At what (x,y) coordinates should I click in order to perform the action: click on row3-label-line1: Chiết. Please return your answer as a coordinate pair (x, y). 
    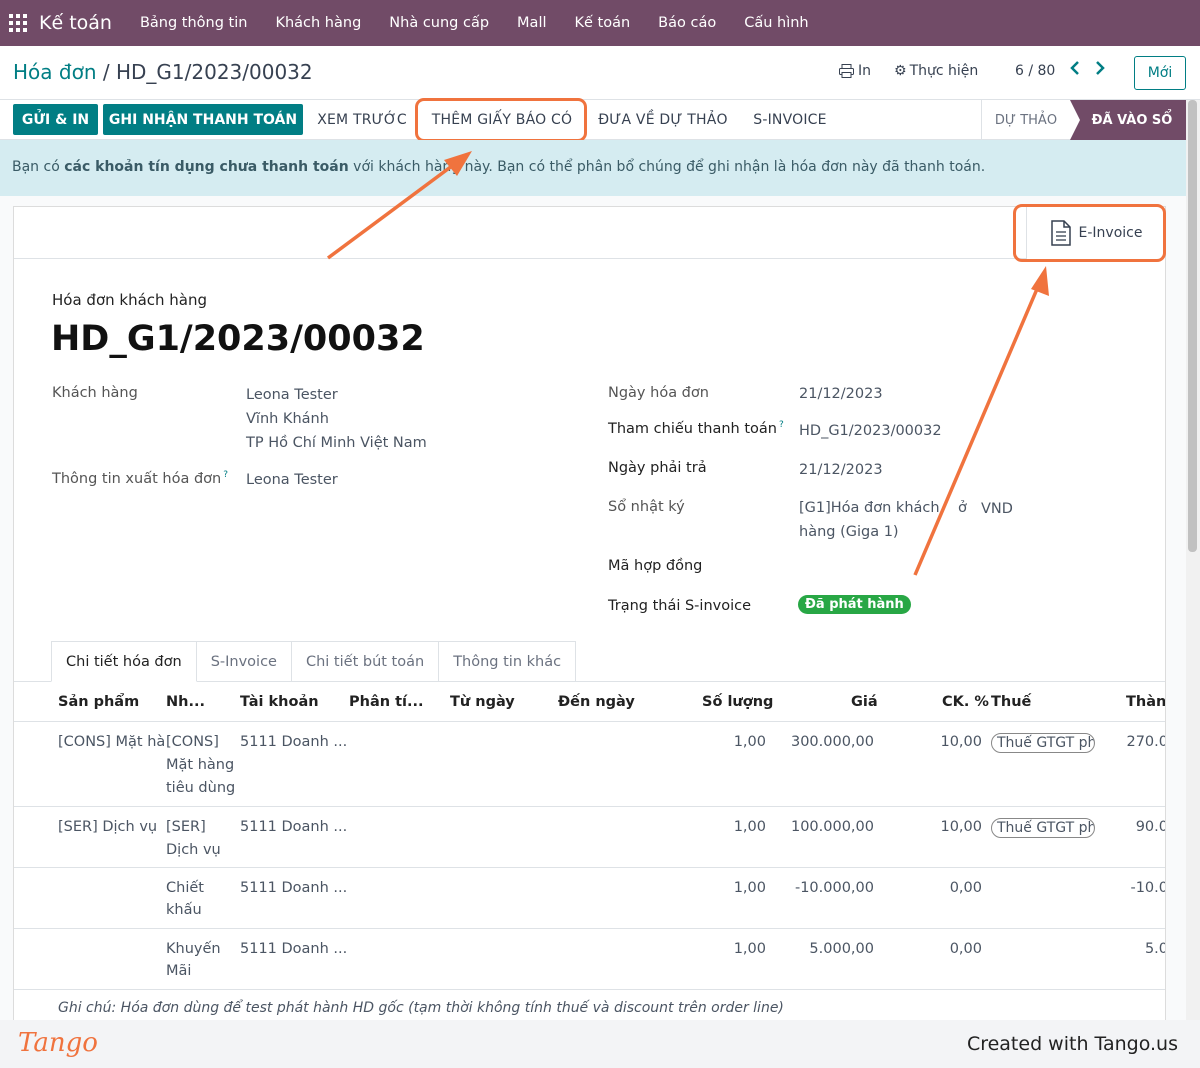
    Looking at the image, I should click on (185, 888).